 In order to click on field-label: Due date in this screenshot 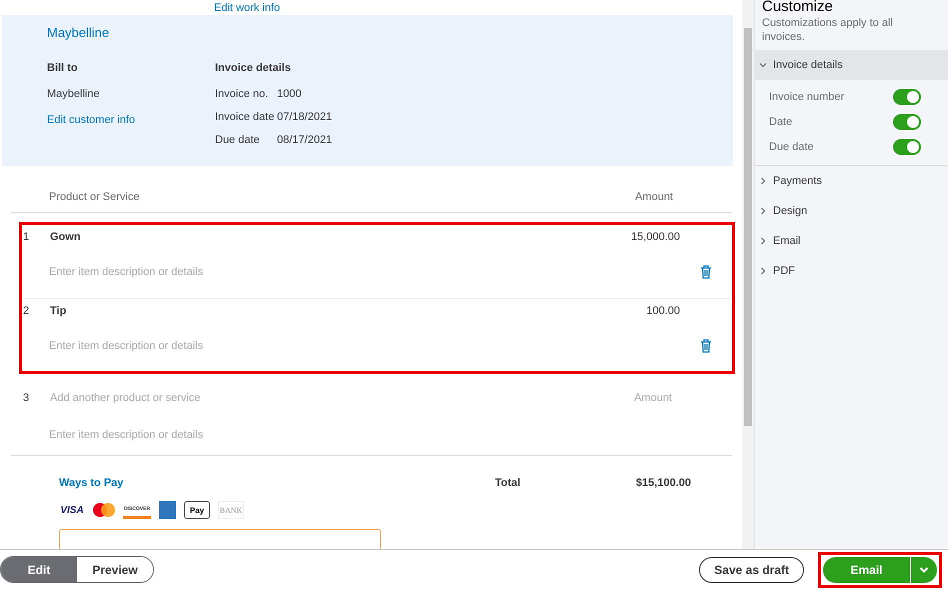, I will do `click(238, 140)`.